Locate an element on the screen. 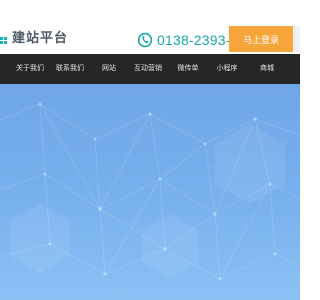 The height and width of the screenshot is (300, 320). nav-item-micro-flyer: 微传单 is located at coordinates (188, 69).